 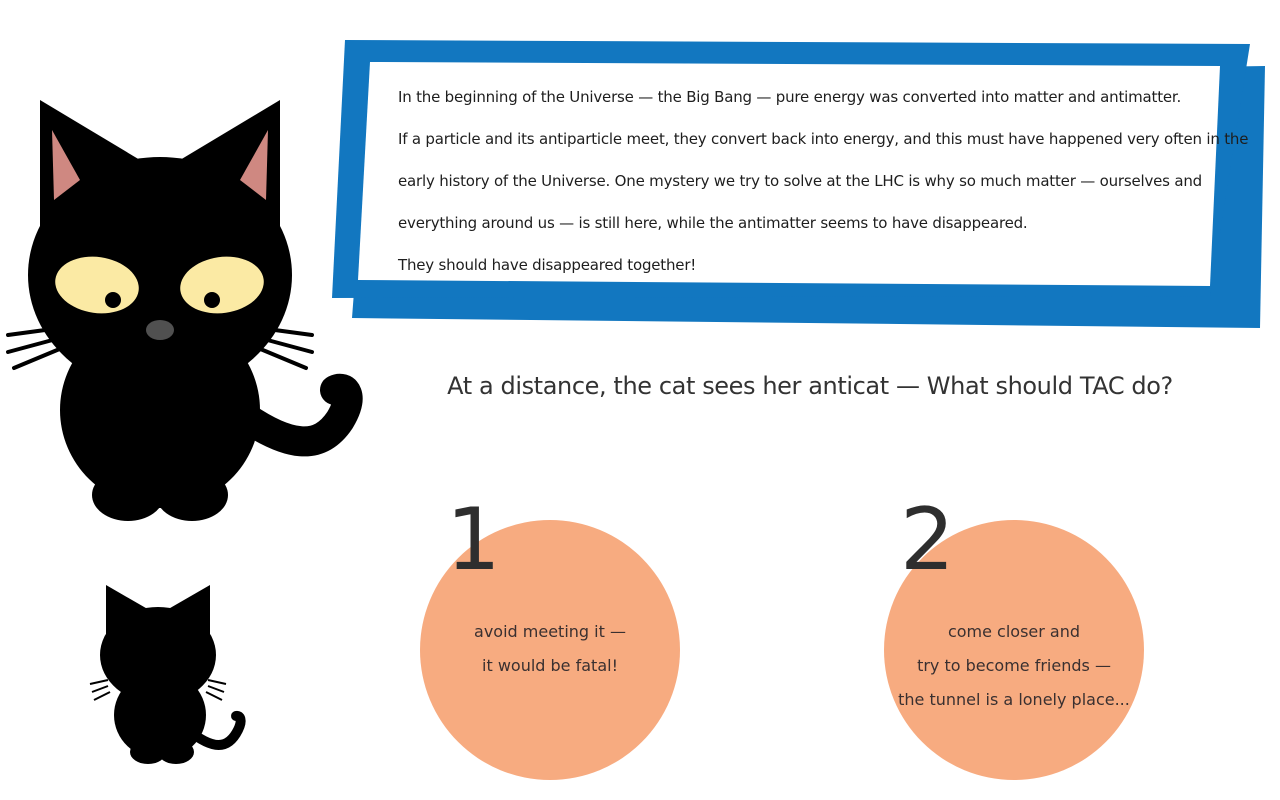 I want to click on intro-line: They should have disappeared together!, so click(x=547, y=265).